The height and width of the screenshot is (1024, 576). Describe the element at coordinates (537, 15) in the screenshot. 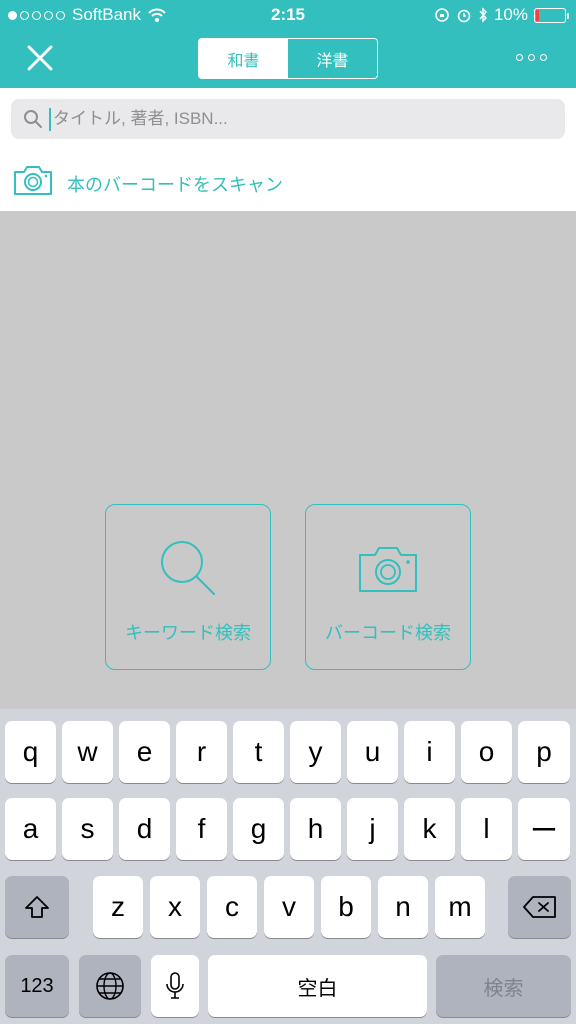

I see `battery-level` at that location.